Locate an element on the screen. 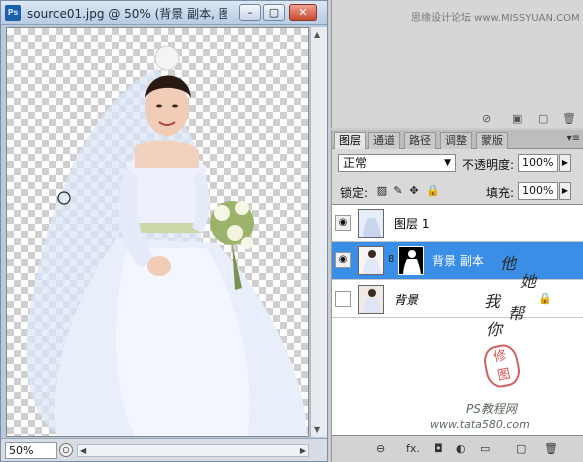  layer-name: 图层 1 is located at coordinates (412, 224).